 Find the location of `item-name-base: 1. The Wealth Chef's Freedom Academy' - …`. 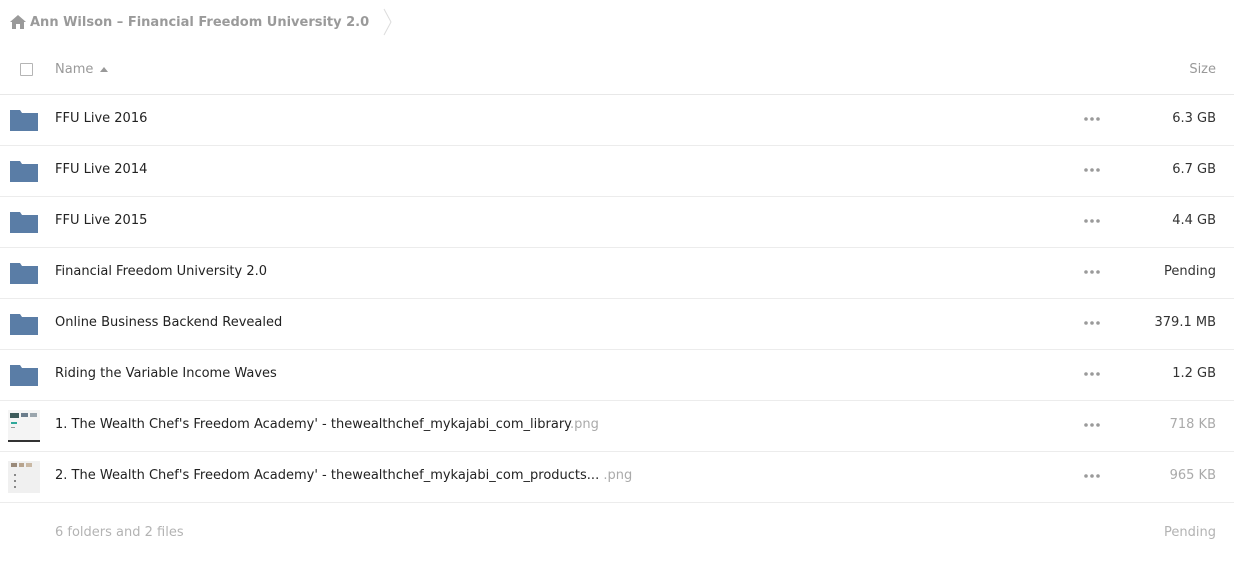

item-name-base: 1. The Wealth Chef's Freedom Academy' - … is located at coordinates (312, 424).